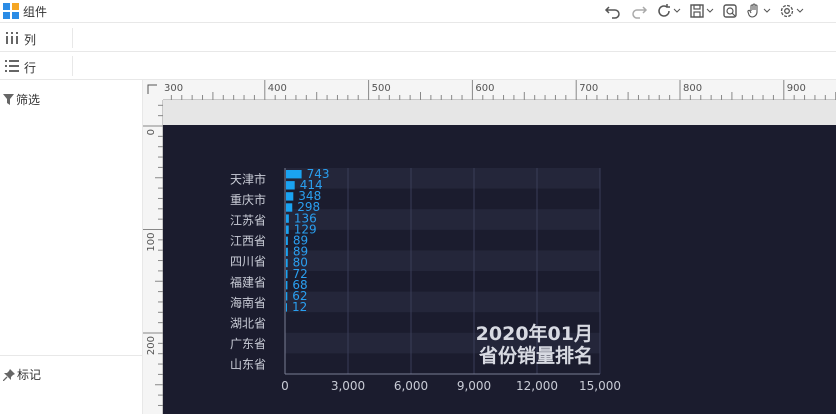 This screenshot has width=836, height=417. What do you see at coordinates (29, 375) in the screenshot?
I see `marker-label: 标记` at bounding box center [29, 375].